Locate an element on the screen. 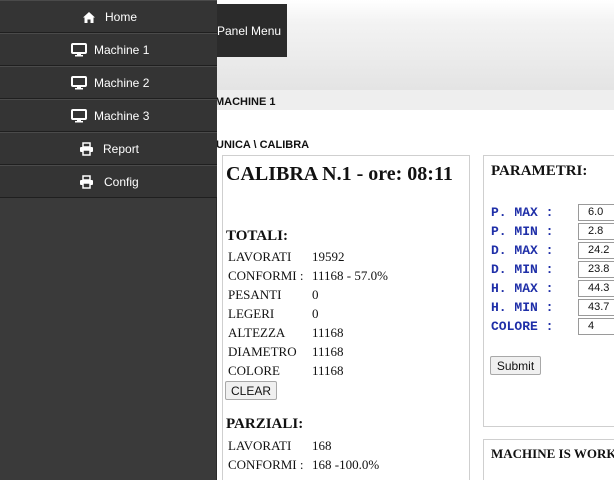 The width and height of the screenshot is (614, 480). row-label: DIAMETRO is located at coordinates (262, 351).